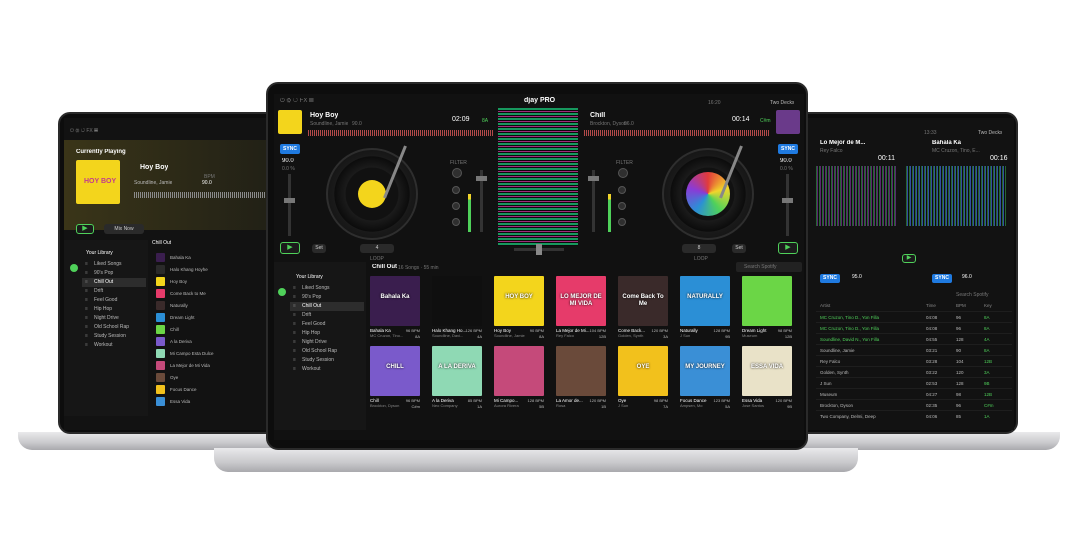  I want to click on mix-now-button: Mix Now, so click(124, 229).